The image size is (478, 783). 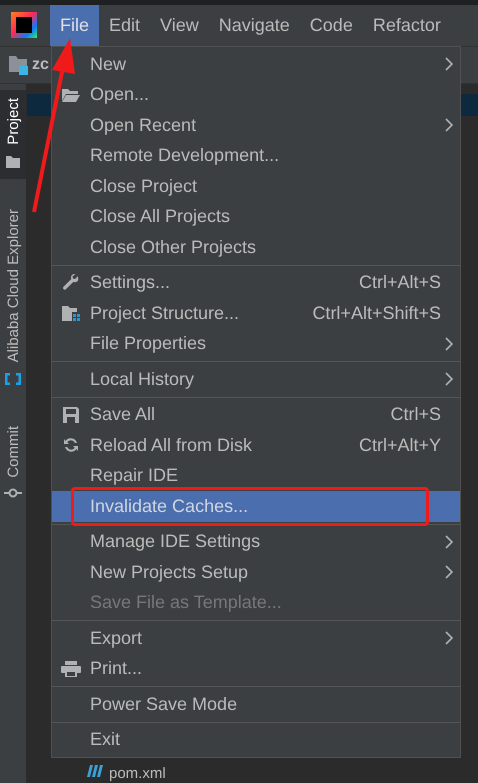 What do you see at coordinates (13, 134) in the screenshot?
I see `tool-window-tab: Project` at bounding box center [13, 134].